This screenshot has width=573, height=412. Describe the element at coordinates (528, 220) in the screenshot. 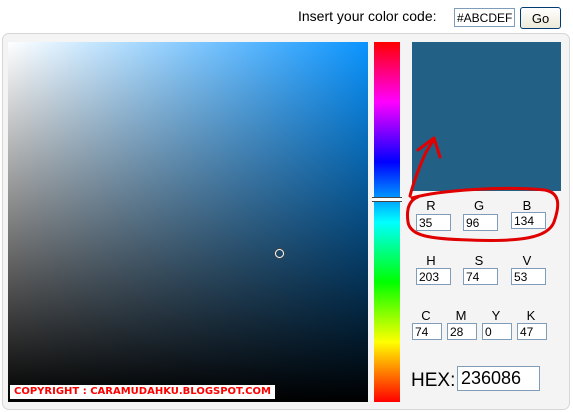

I see `b-field` at that location.